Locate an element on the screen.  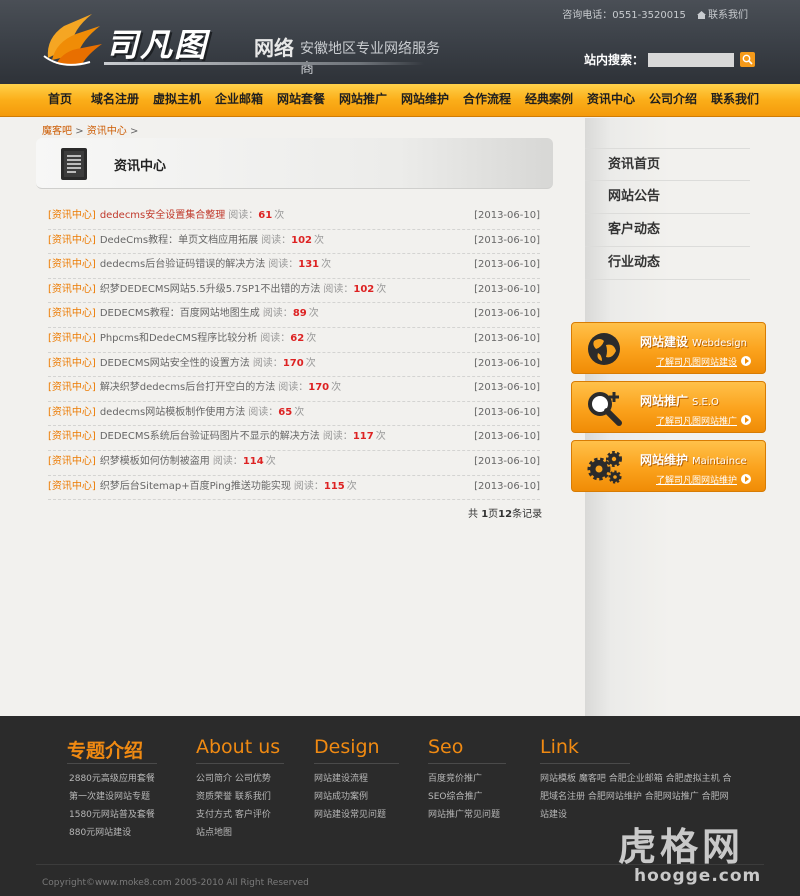
promo-link: 了解司凡图网站推广 is located at coordinates (696, 420).